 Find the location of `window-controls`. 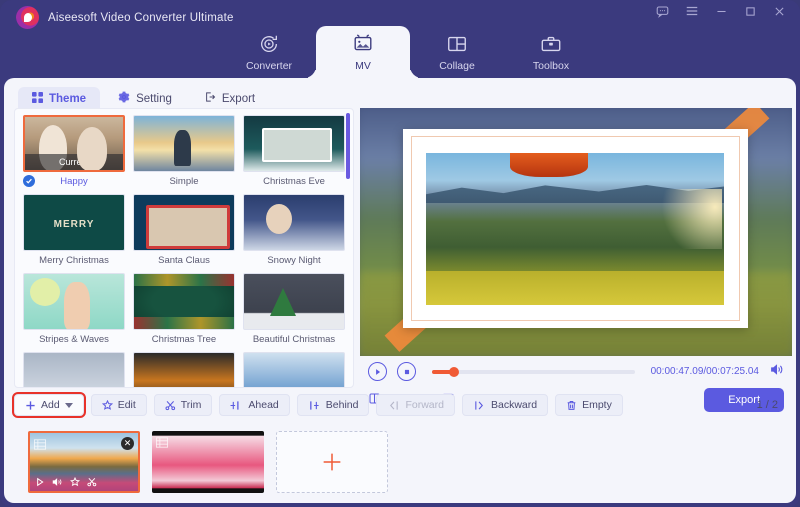

window-controls is located at coordinates (721, 11).